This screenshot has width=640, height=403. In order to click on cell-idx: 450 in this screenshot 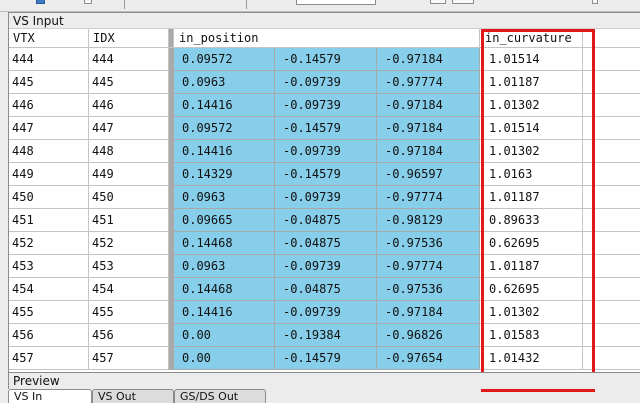, I will do `click(129, 197)`.